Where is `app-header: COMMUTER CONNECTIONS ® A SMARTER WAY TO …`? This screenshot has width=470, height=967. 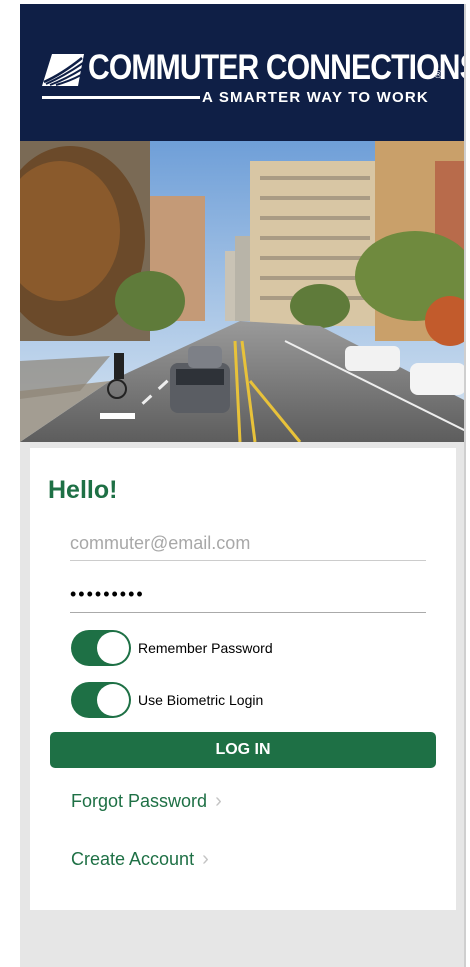
app-header: COMMUTER CONNECTIONS ® A SMARTER WAY TO … is located at coordinates (245, 72).